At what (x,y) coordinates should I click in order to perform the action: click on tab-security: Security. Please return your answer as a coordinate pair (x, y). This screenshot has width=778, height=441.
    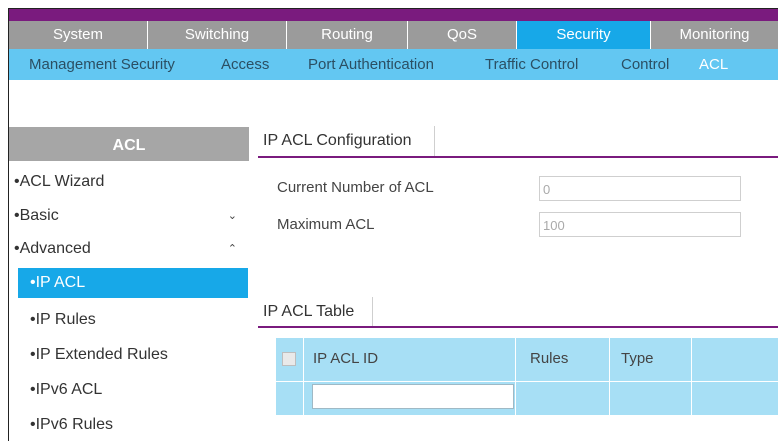
    Looking at the image, I should click on (584, 35).